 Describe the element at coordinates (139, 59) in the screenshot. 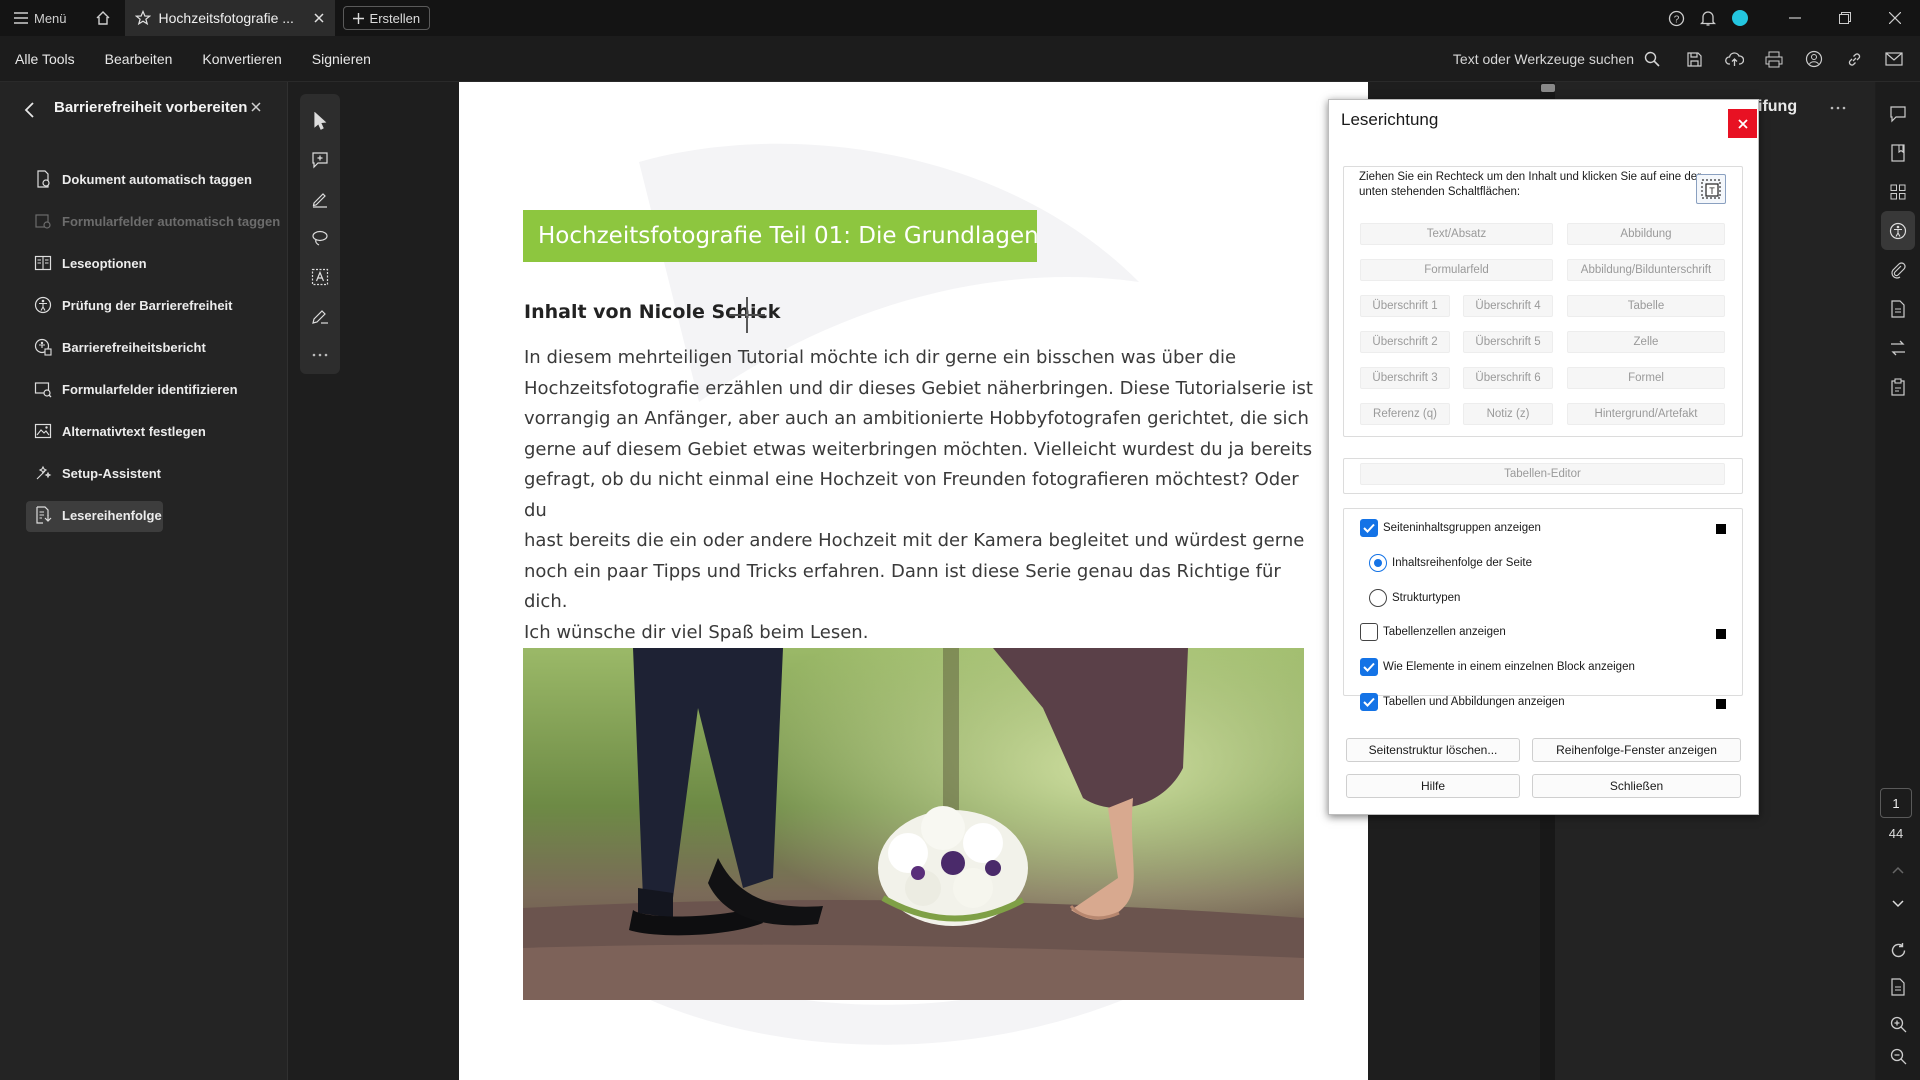

I see `menu-edit: Bearbeiten` at that location.